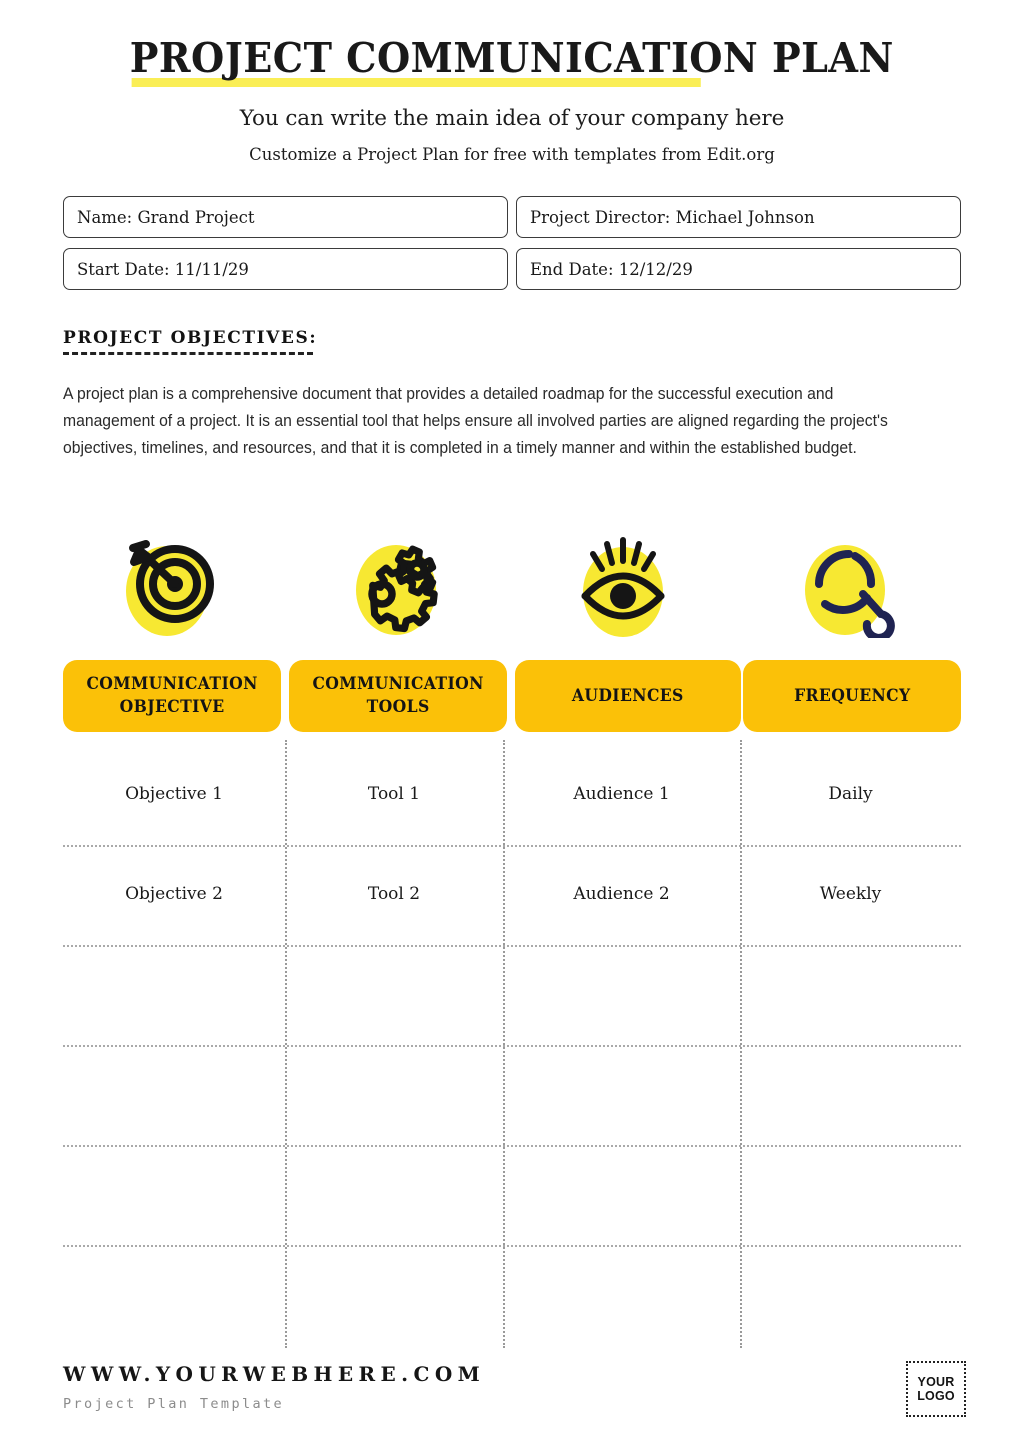 The width and height of the screenshot is (1024, 1448). What do you see at coordinates (512, 269) in the screenshot?
I see `field-row-2: Start Date: 11/11/29 End Date: 12/12/29` at bounding box center [512, 269].